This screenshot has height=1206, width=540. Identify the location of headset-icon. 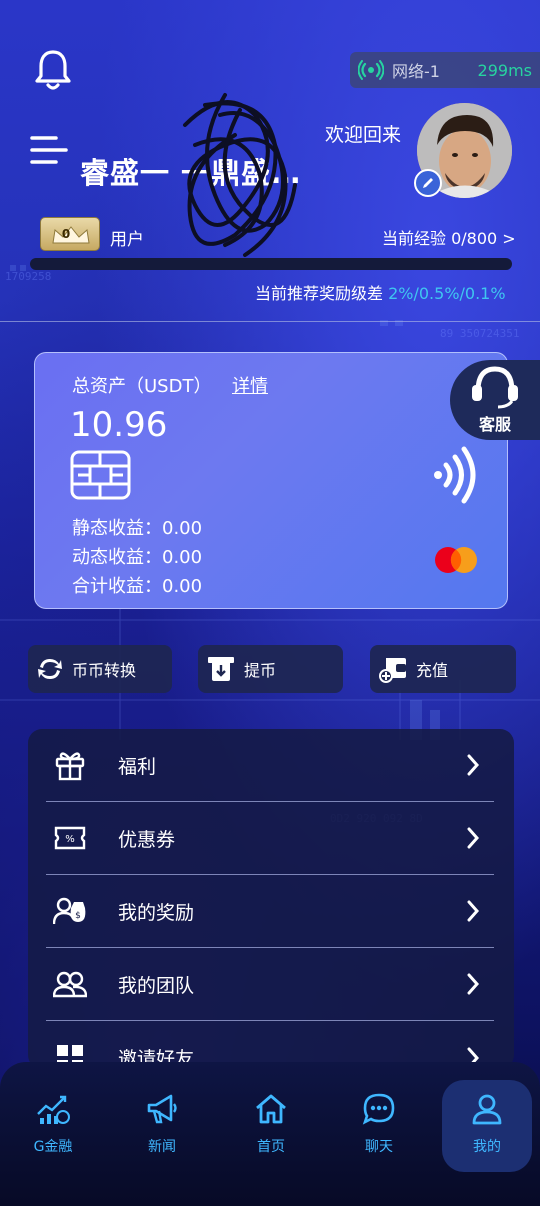
(495, 387).